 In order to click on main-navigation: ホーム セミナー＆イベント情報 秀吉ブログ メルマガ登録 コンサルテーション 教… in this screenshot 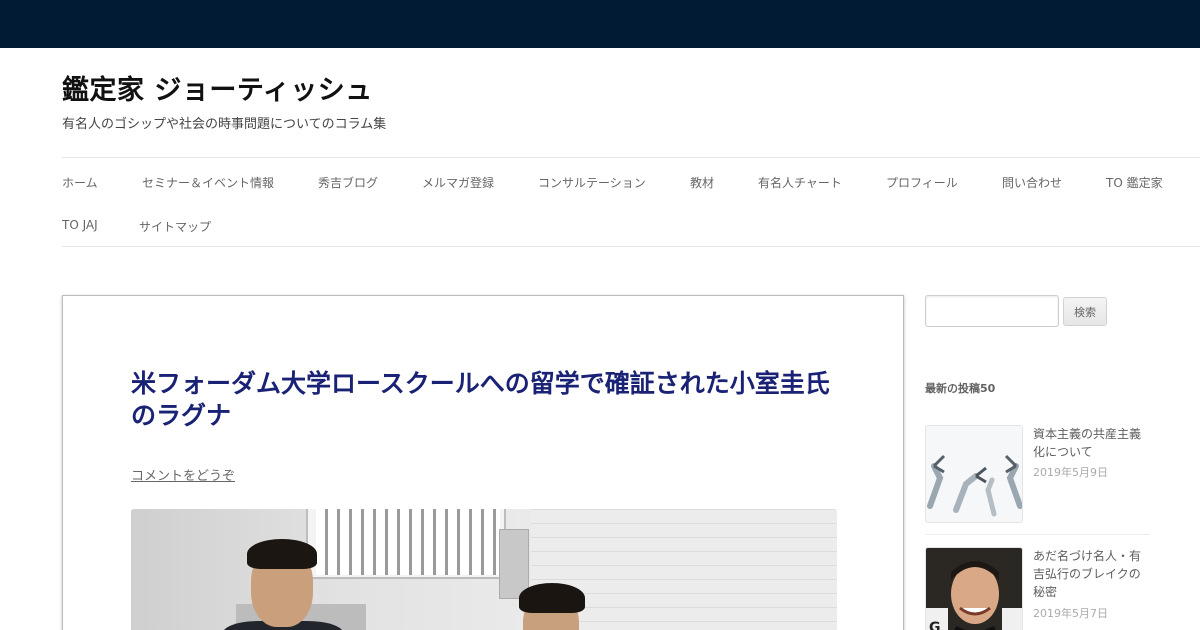, I will do `click(631, 202)`.